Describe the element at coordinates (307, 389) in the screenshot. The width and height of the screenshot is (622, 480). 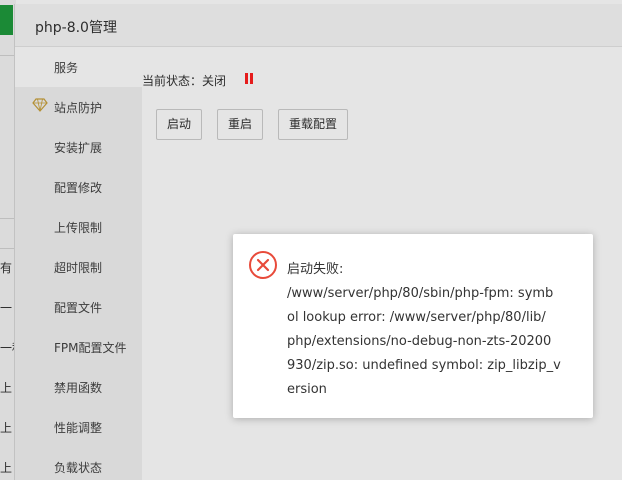
I see `error-message-line: ersion` at that location.